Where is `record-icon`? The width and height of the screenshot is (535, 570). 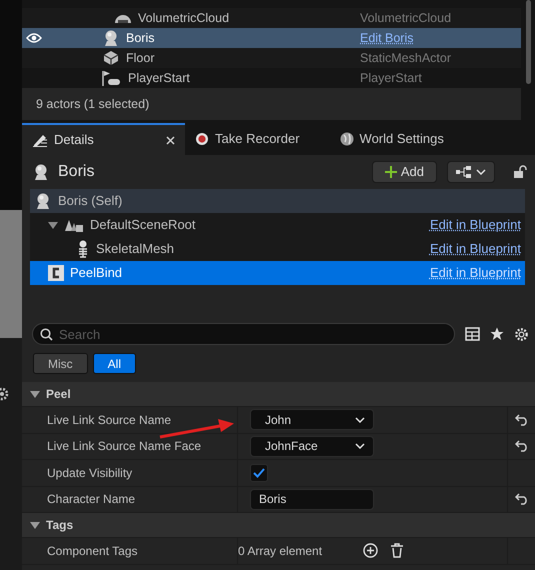 record-icon is located at coordinates (202, 139).